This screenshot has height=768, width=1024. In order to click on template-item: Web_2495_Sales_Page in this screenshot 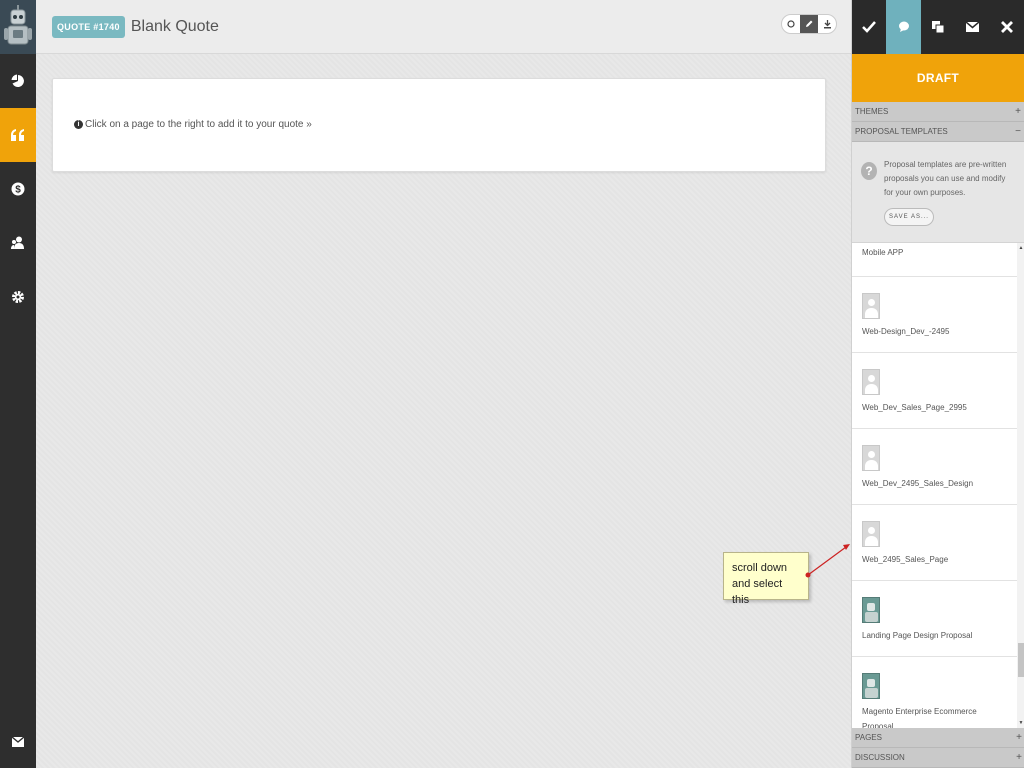, I will do `click(938, 543)`.